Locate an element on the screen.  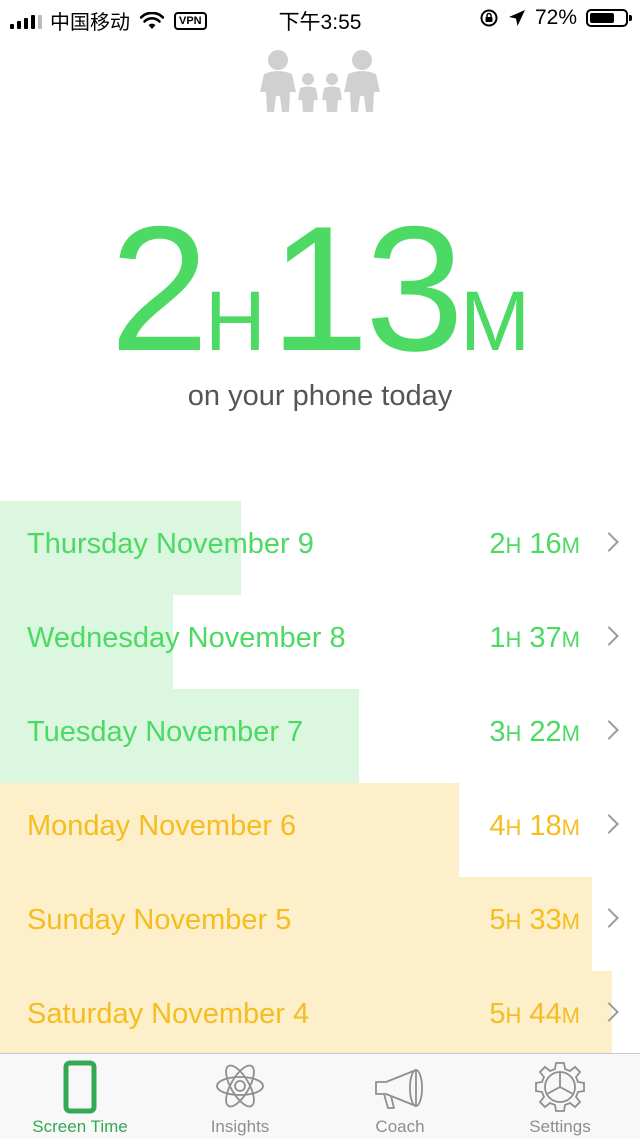
day-row: Thursday November 9 2H 16M is located at coordinates (320, 548).